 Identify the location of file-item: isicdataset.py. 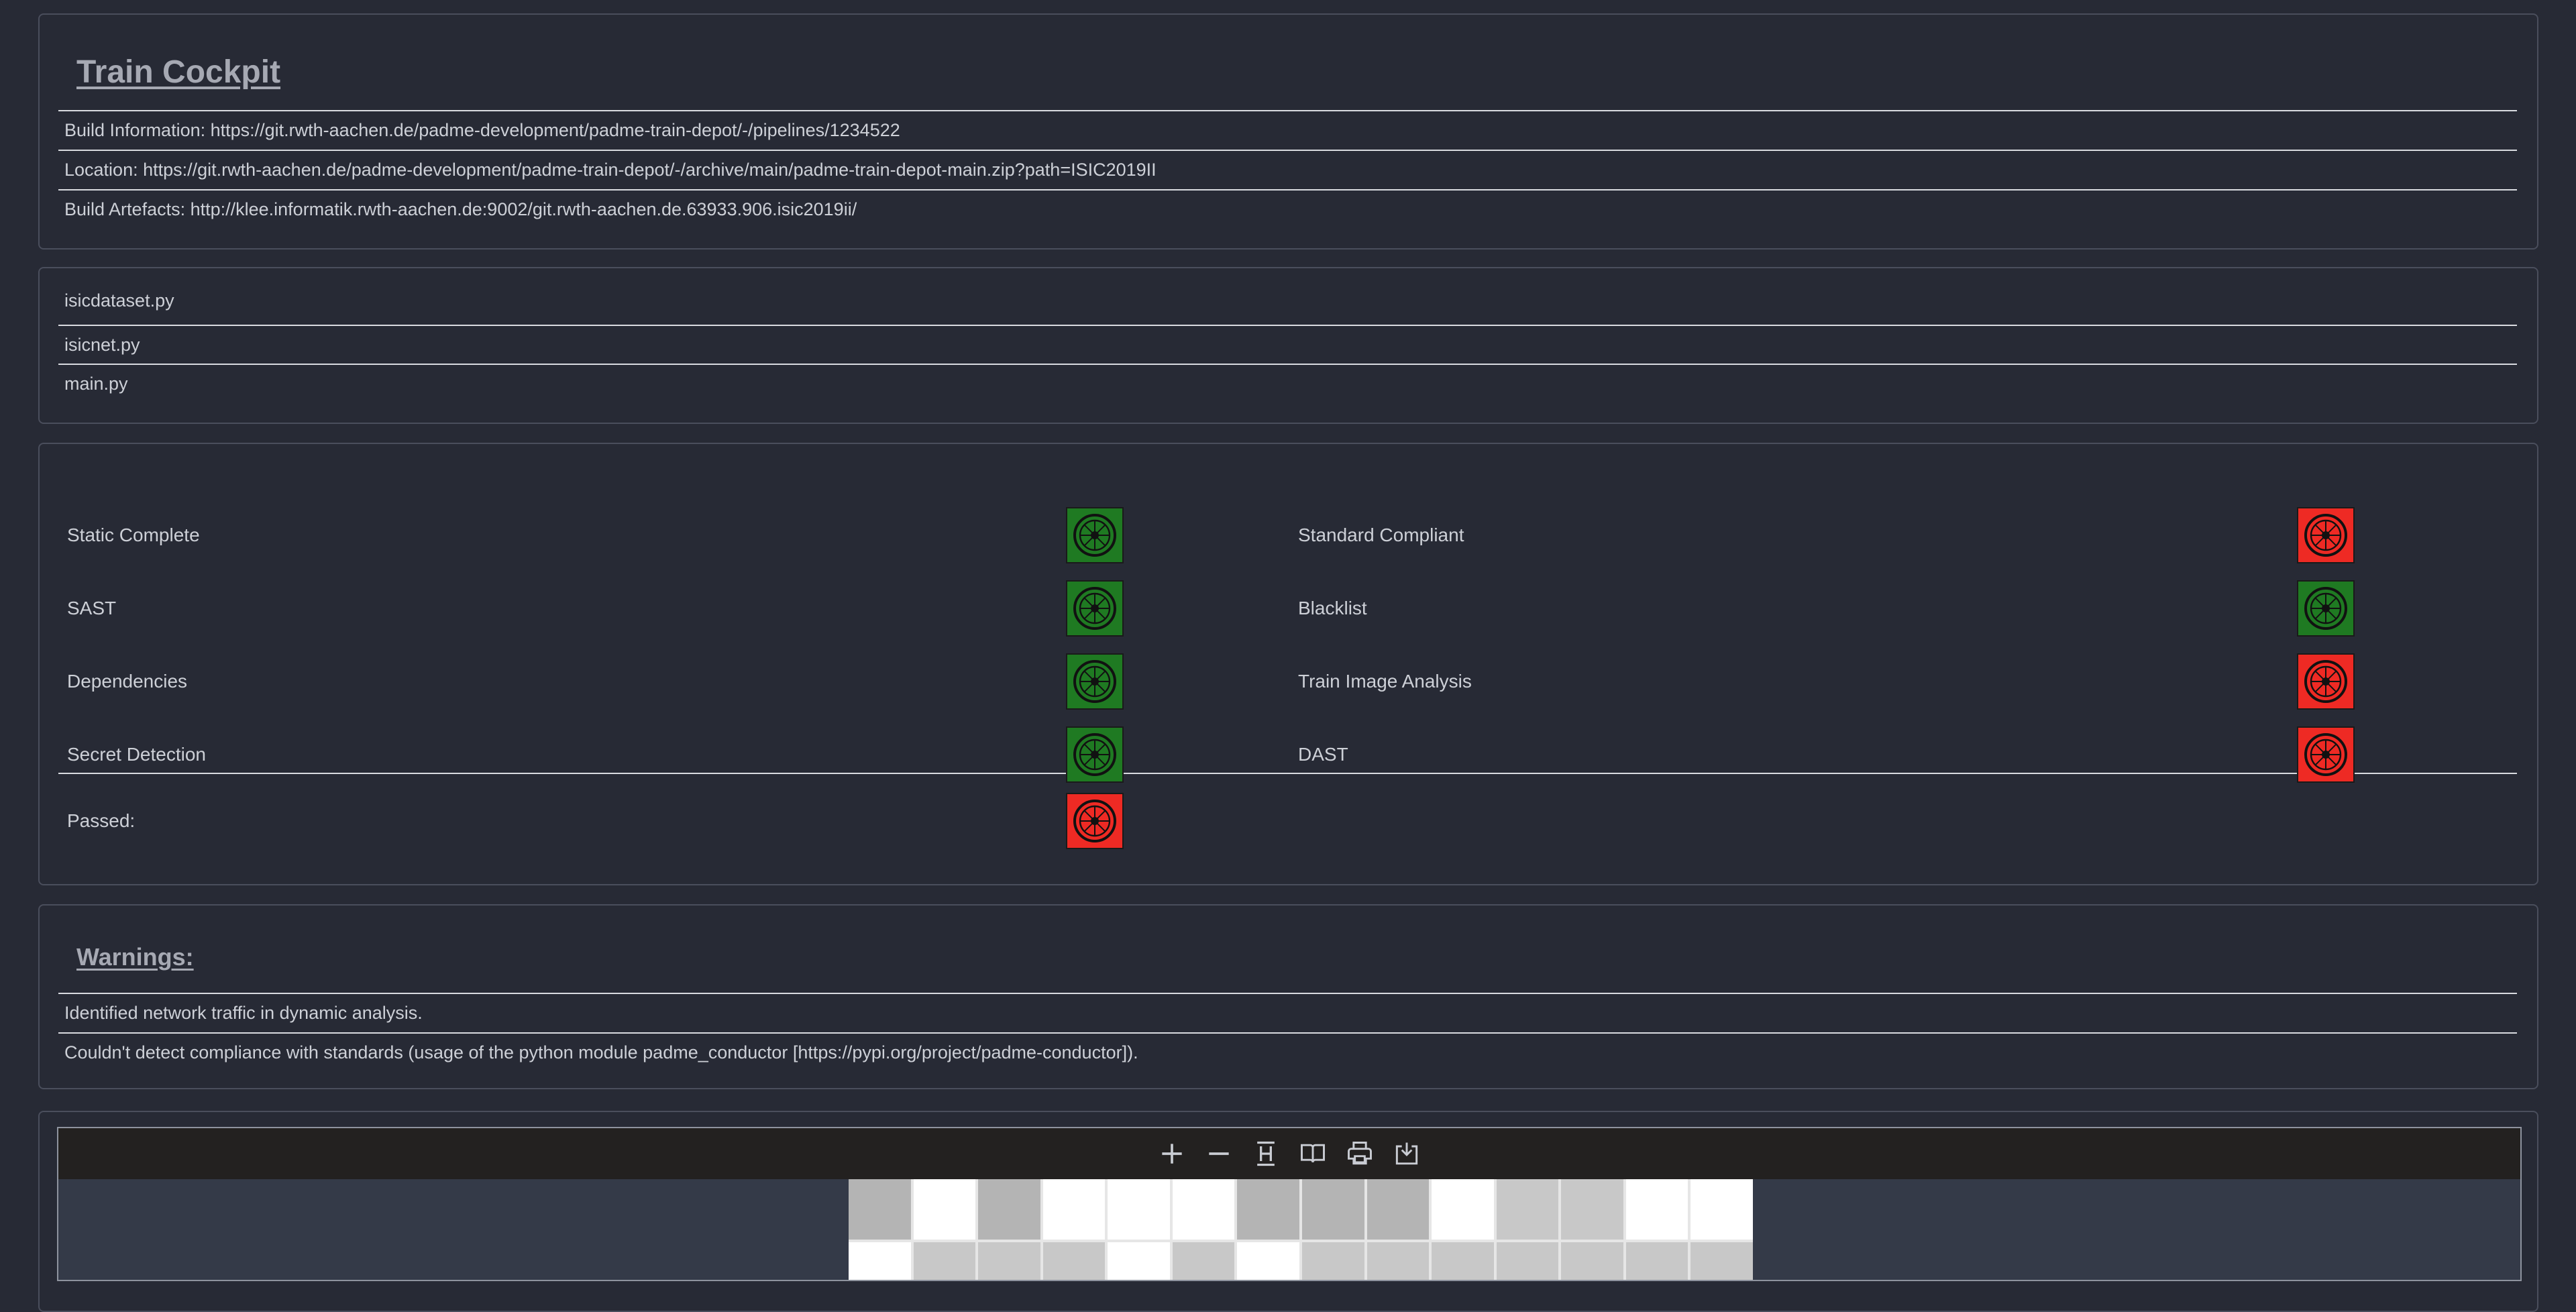
(1287, 301).